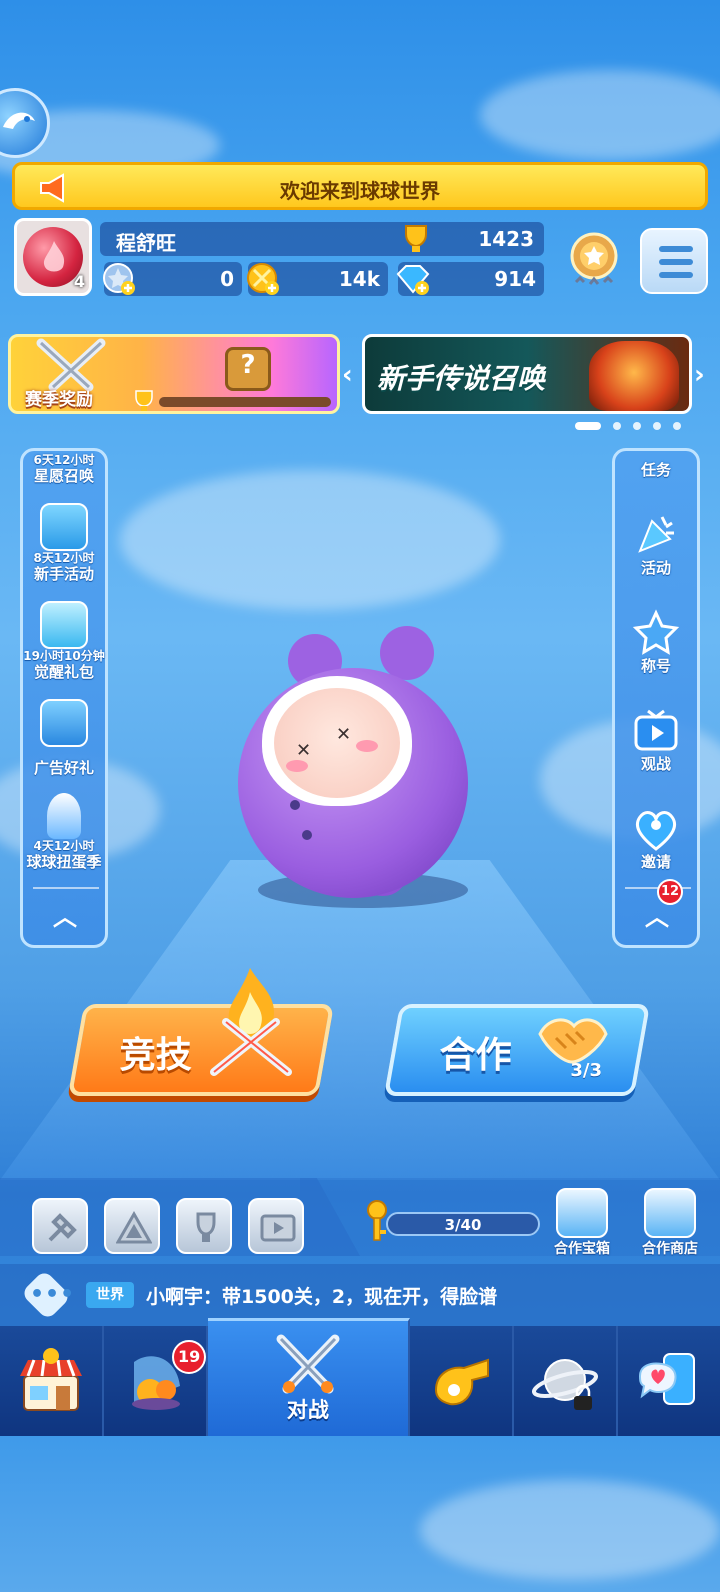  What do you see at coordinates (656, 831) in the screenshot?
I see `heart-person-icon` at bounding box center [656, 831].